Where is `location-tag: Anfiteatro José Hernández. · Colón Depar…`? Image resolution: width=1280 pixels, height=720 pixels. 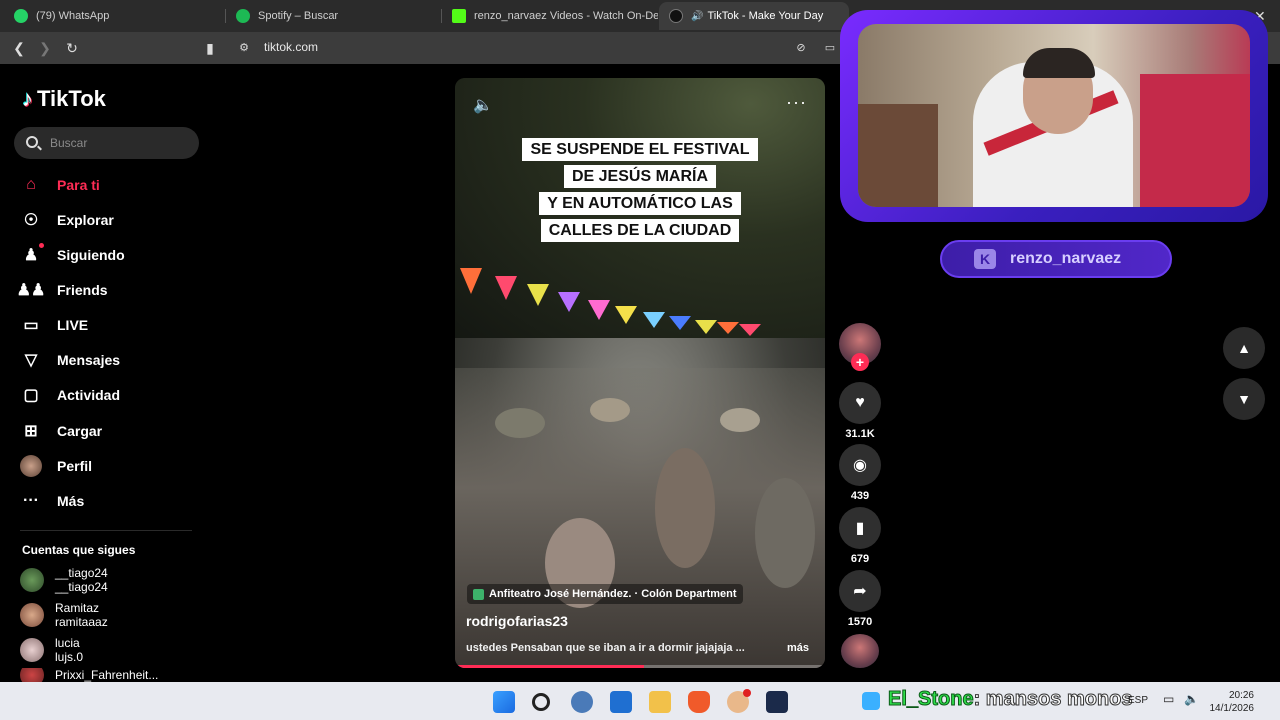 location-tag: Anfiteatro José Hernández. · Colón Depar… is located at coordinates (605, 594).